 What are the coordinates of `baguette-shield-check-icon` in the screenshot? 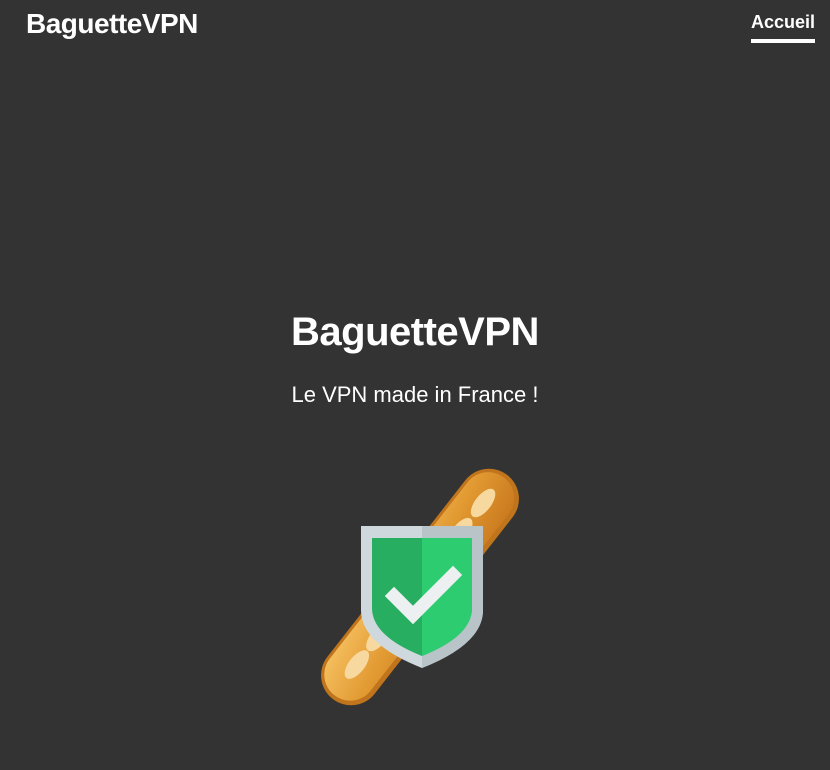 It's located at (420, 587).